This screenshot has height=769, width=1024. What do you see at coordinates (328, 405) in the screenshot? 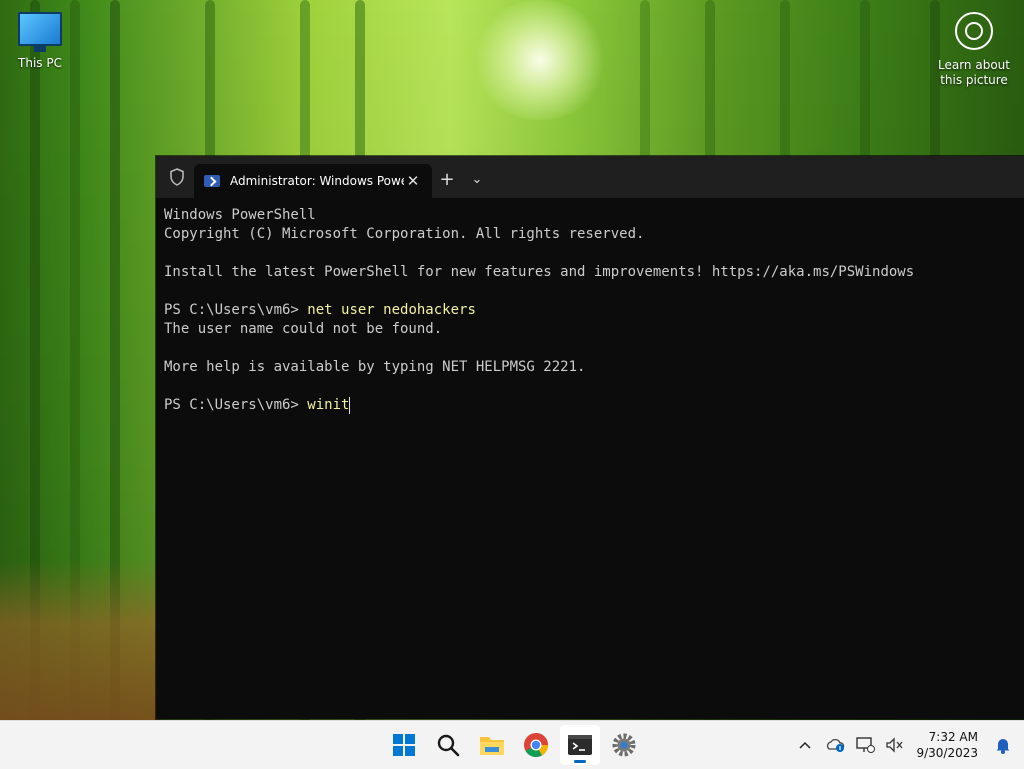
I see `command-input-text: winit` at bounding box center [328, 405].